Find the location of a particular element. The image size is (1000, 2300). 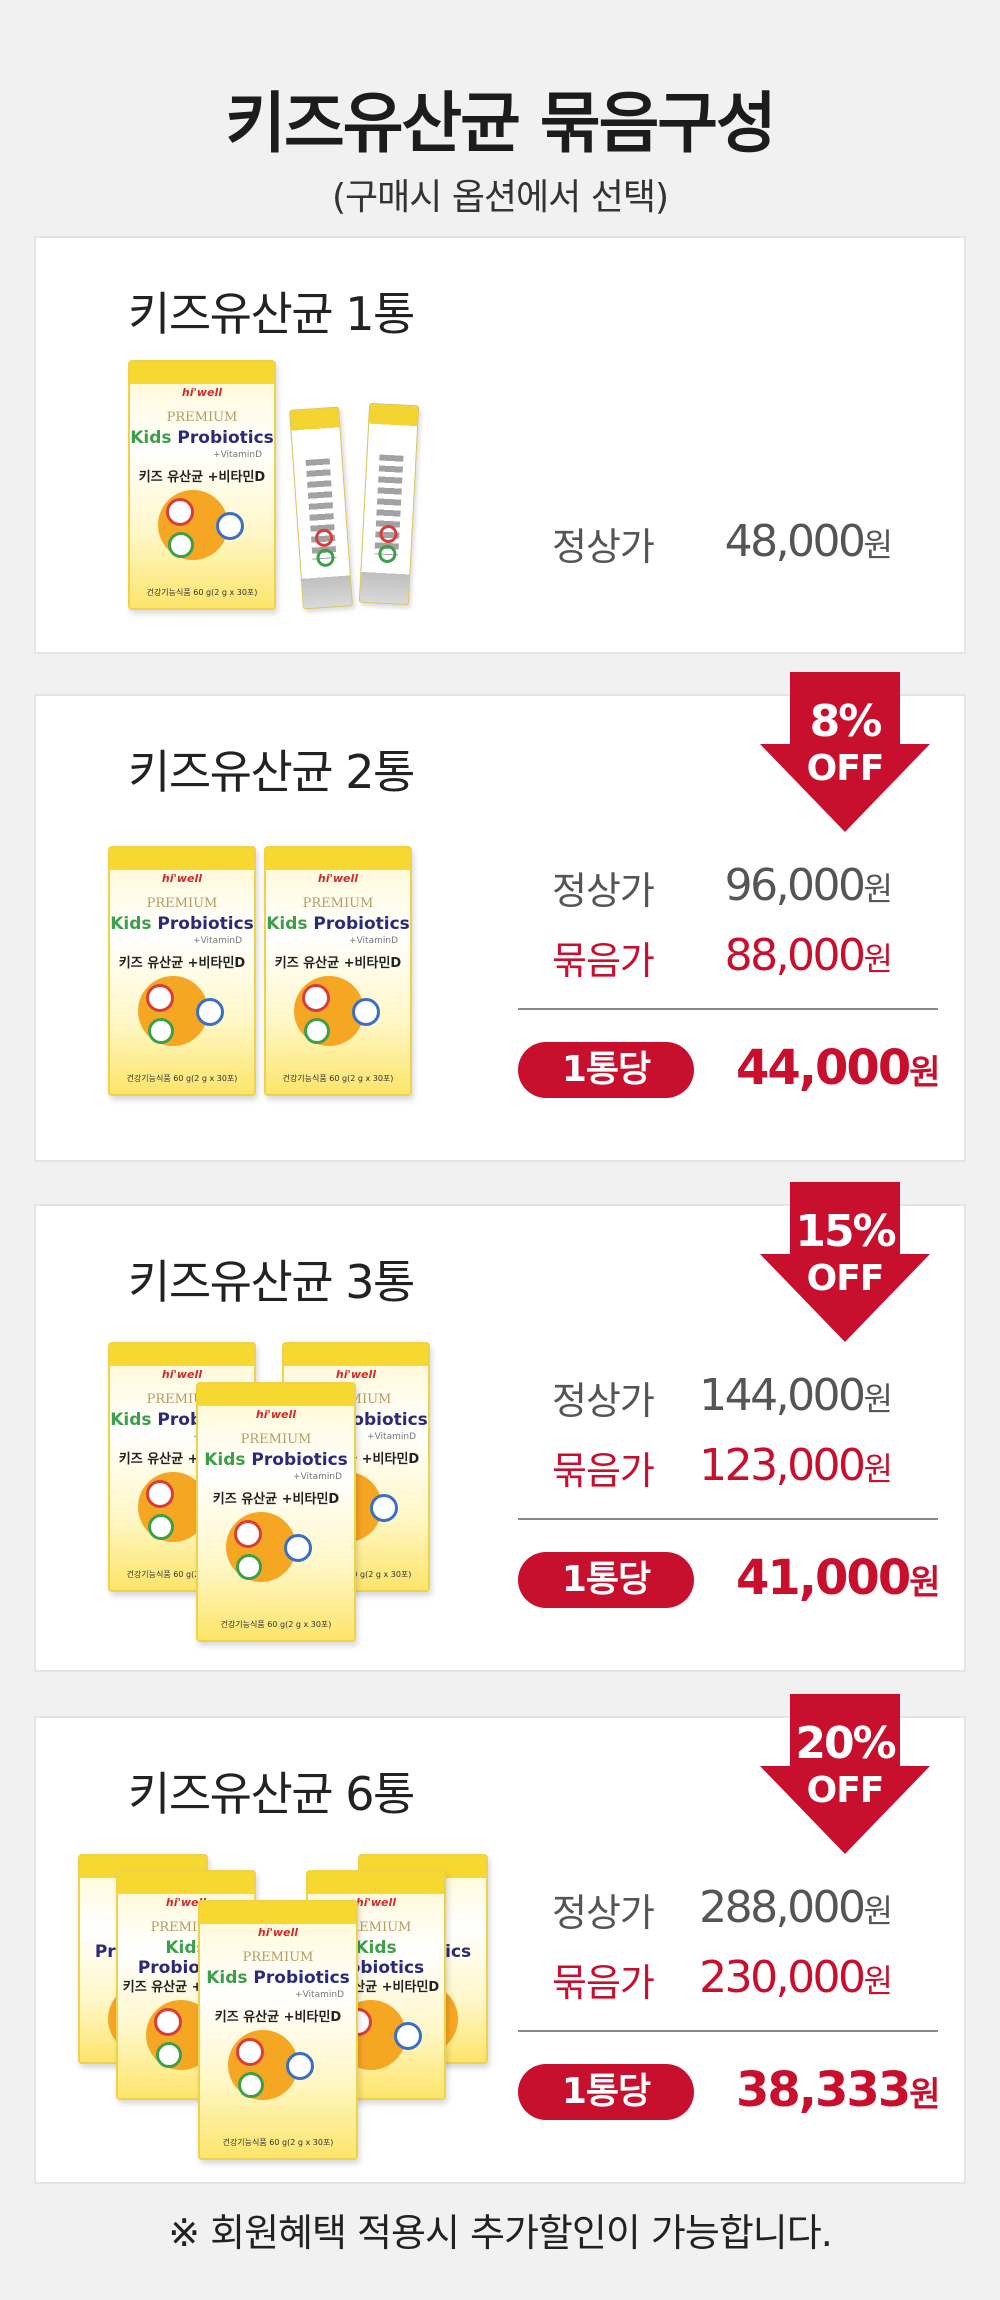

option-title: 키즈유산균 3통 is located at coordinates (271, 1282).